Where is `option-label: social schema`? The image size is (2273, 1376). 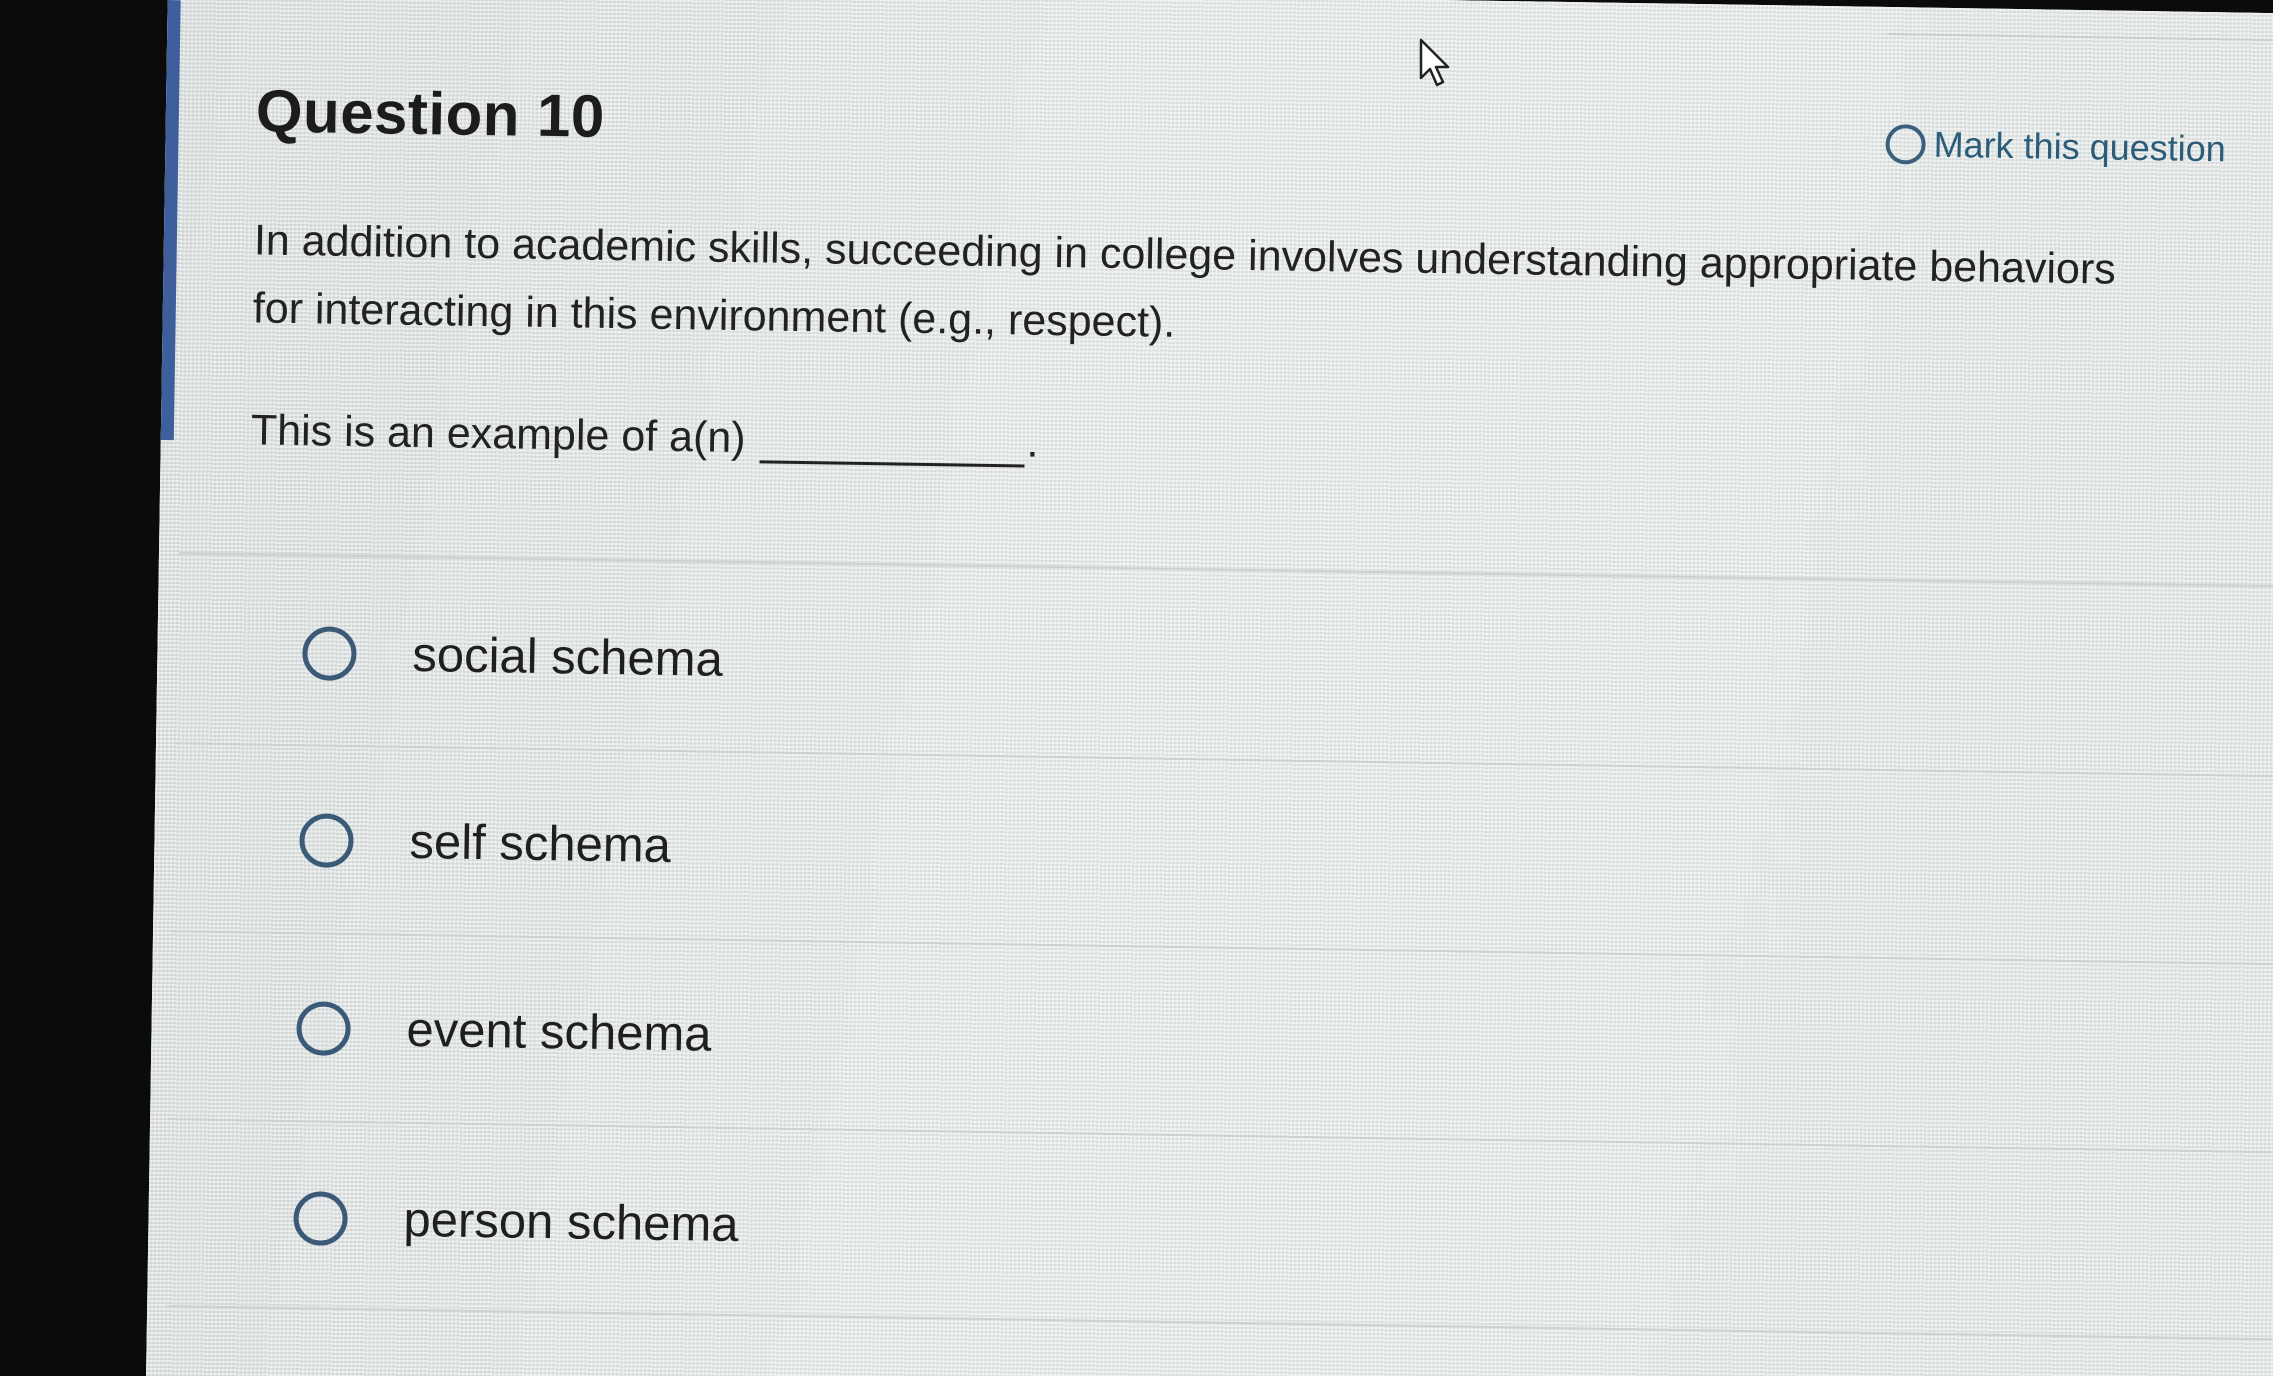 option-label: social schema is located at coordinates (568, 657).